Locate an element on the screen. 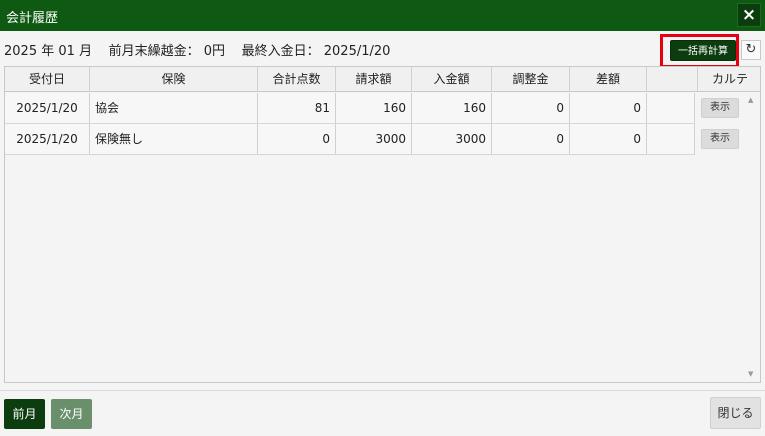  column-header-billed: 請求額 is located at coordinates (374, 79).